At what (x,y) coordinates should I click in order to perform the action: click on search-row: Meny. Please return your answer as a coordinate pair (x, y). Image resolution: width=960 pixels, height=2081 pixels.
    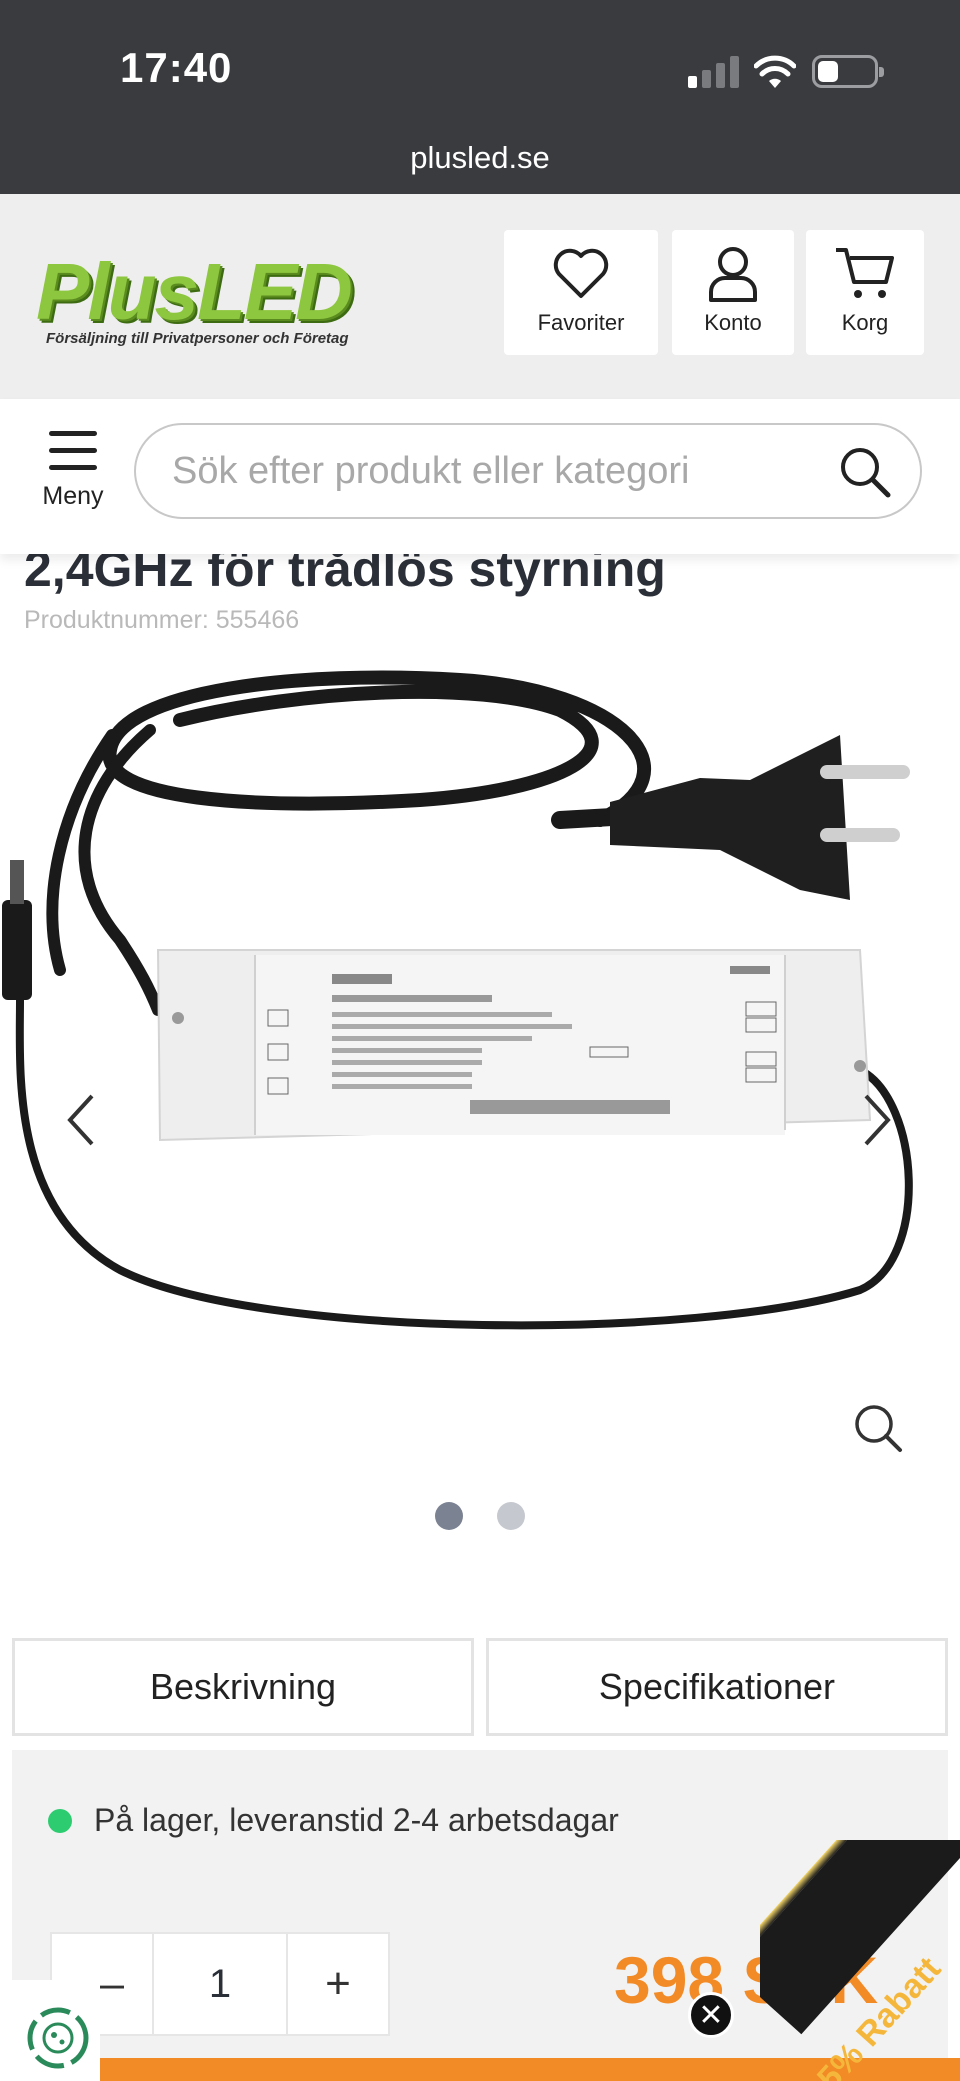
    Looking at the image, I should click on (480, 476).